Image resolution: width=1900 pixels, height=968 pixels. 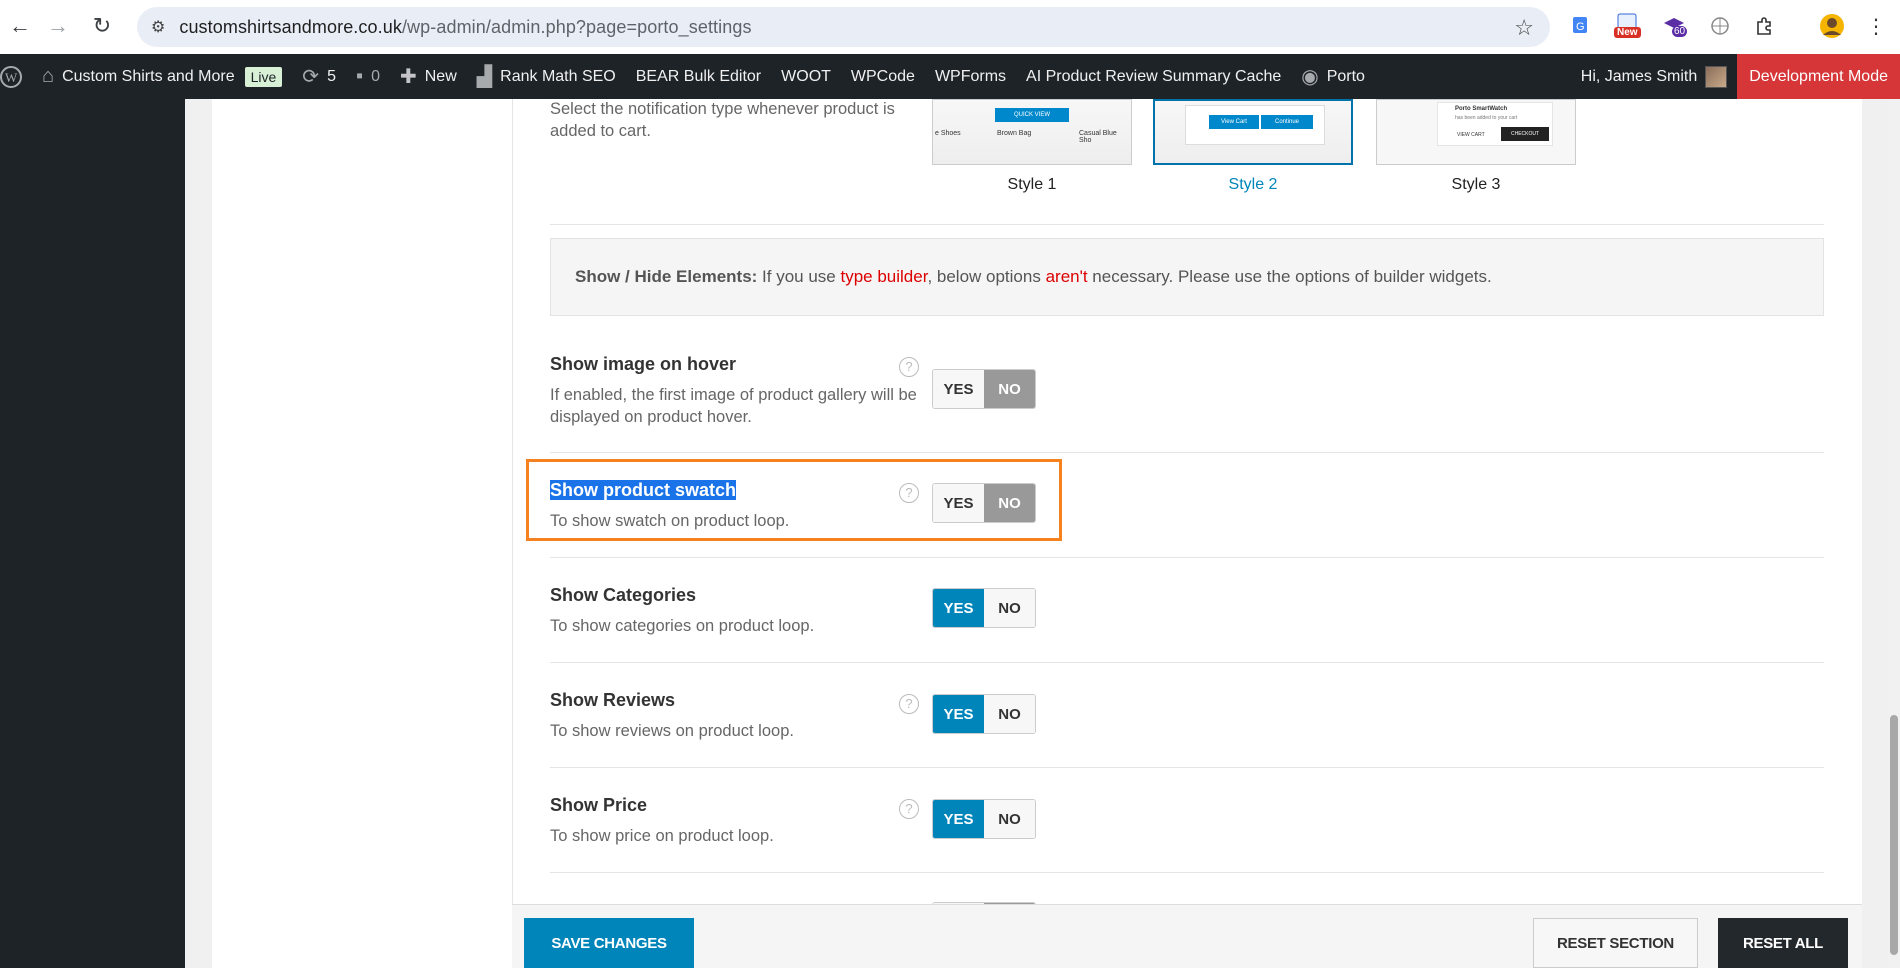 What do you see at coordinates (92, 533) in the screenshot?
I see `wp-admin-sidebar` at bounding box center [92, 533].